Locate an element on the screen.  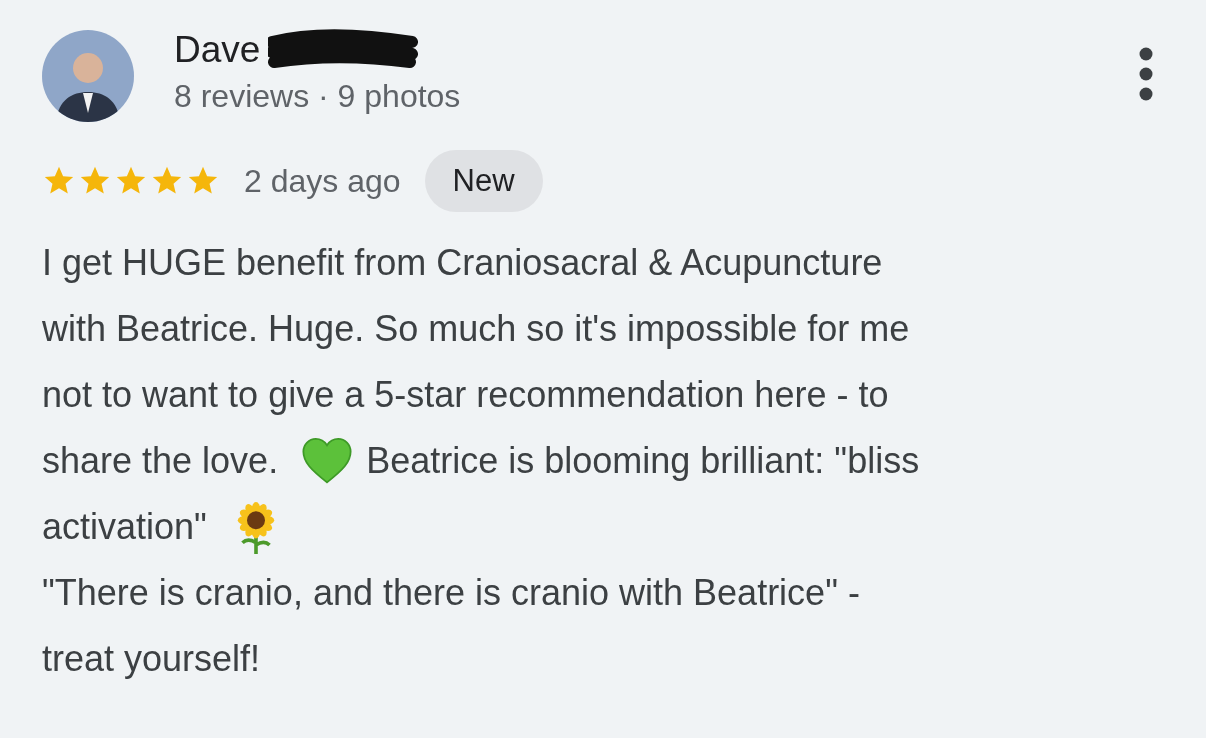
review-text: Beatrice is blooming brilliant: "bliss is located at coordinates (643, 461).